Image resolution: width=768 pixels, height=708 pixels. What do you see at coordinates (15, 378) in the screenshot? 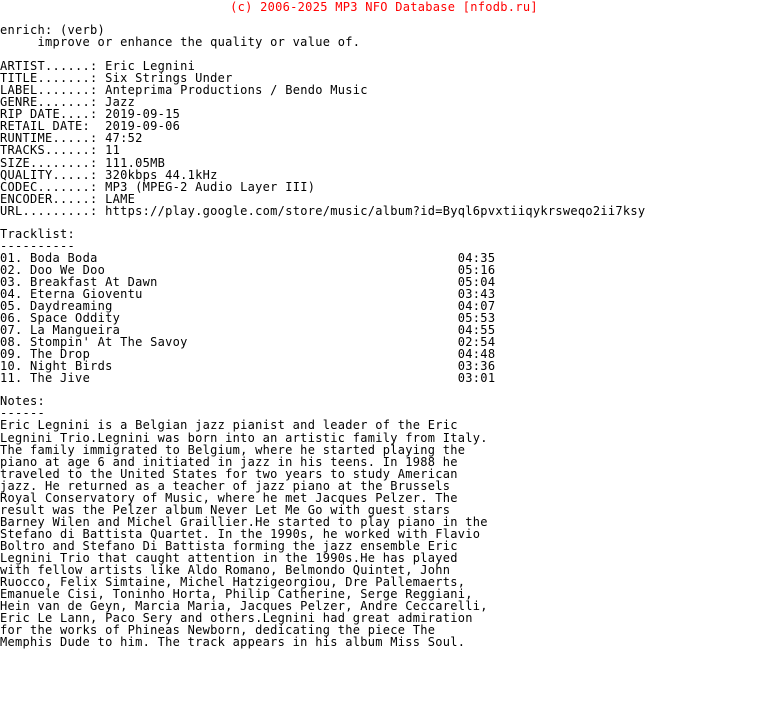
I see `track-number: 11.` at bounding box center [15, 378].